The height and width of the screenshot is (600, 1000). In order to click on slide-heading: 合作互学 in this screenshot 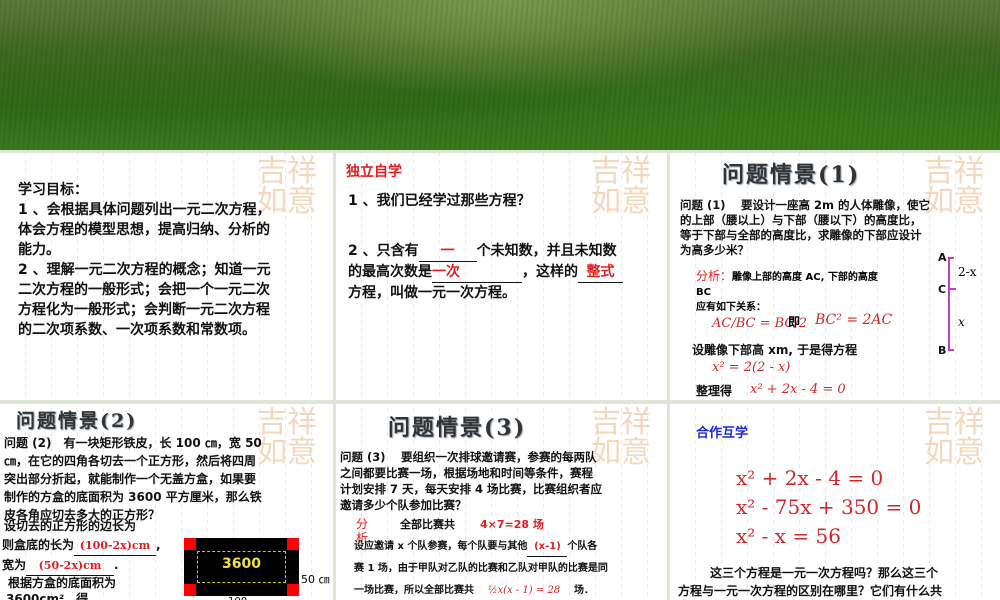, I will do `click(722, 433)`.